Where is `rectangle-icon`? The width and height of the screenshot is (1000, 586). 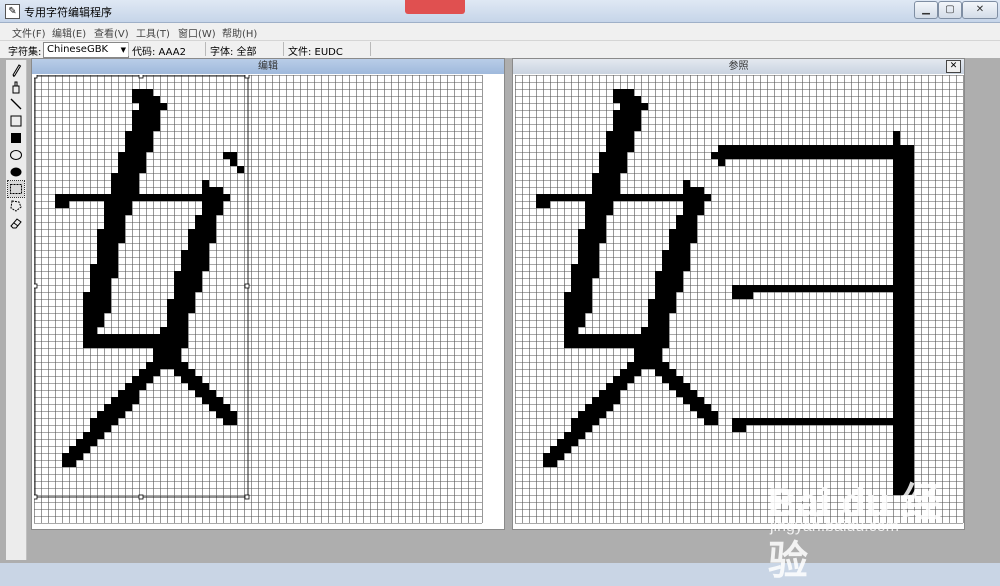 rectangle-icon is located at coordinates (16, 121).